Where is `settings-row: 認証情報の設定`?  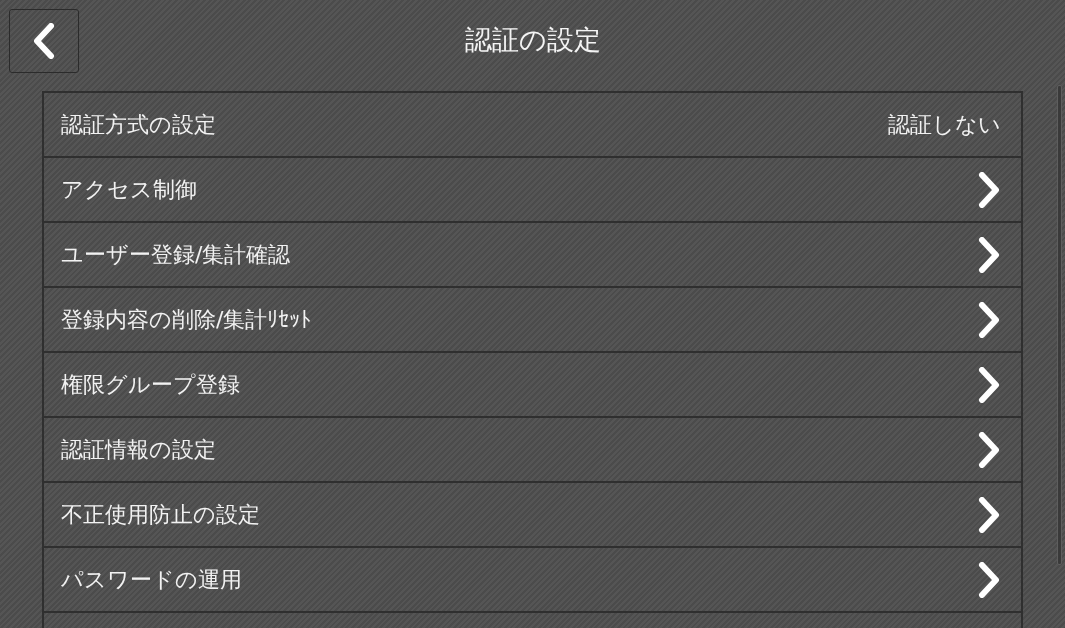
settings-row: 認証情報の設定 is located at coordinates (532, 450).